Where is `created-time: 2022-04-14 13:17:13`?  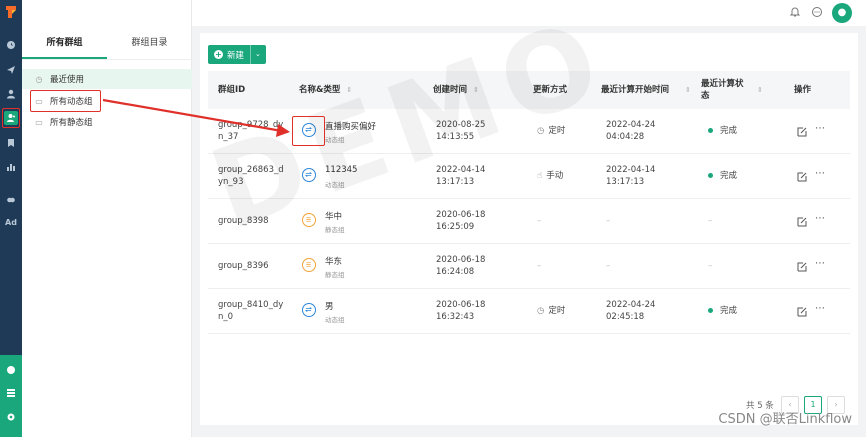
created-time: 2022-04-14 13:17:13 is located at coordinates (461, 176).